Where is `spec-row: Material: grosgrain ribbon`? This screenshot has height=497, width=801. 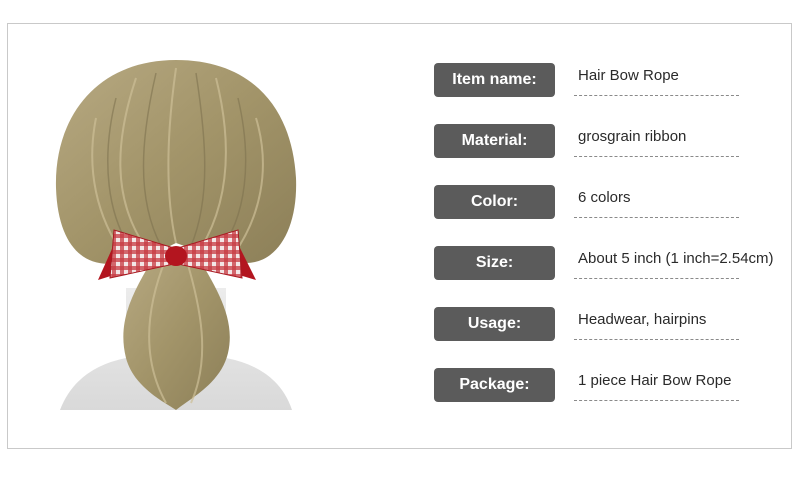
spec-row: Material: grosgrain ribbon is located at coordinates (614, 144).